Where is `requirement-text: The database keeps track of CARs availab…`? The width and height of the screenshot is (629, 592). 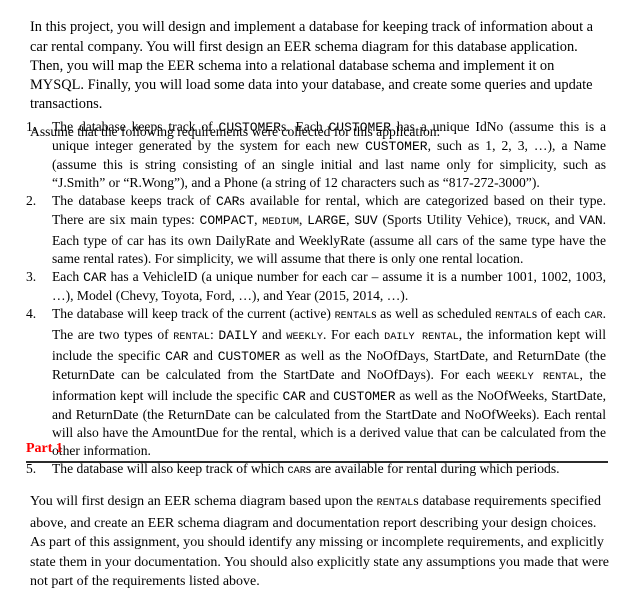 requirement-text: The database keeps track of CARs availab… is located at coordinates (329, 229).